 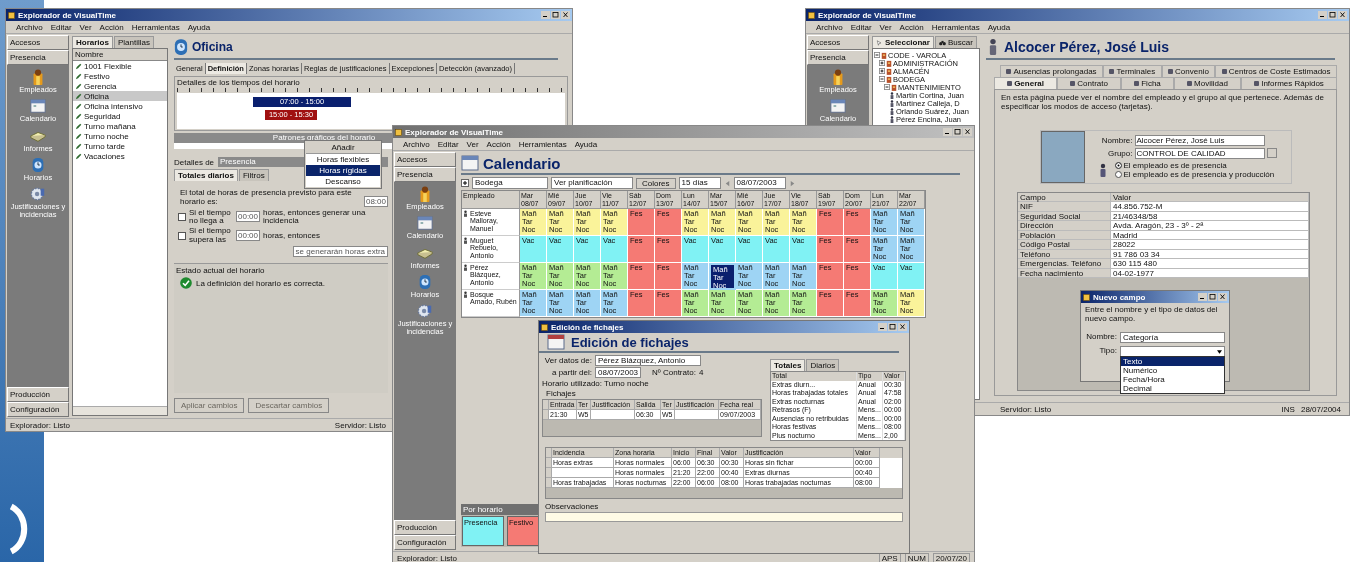 What do you see at coordinates (788, 365) in the screenshot?
I see `tab: Totales` at bounding box center [788, 365].